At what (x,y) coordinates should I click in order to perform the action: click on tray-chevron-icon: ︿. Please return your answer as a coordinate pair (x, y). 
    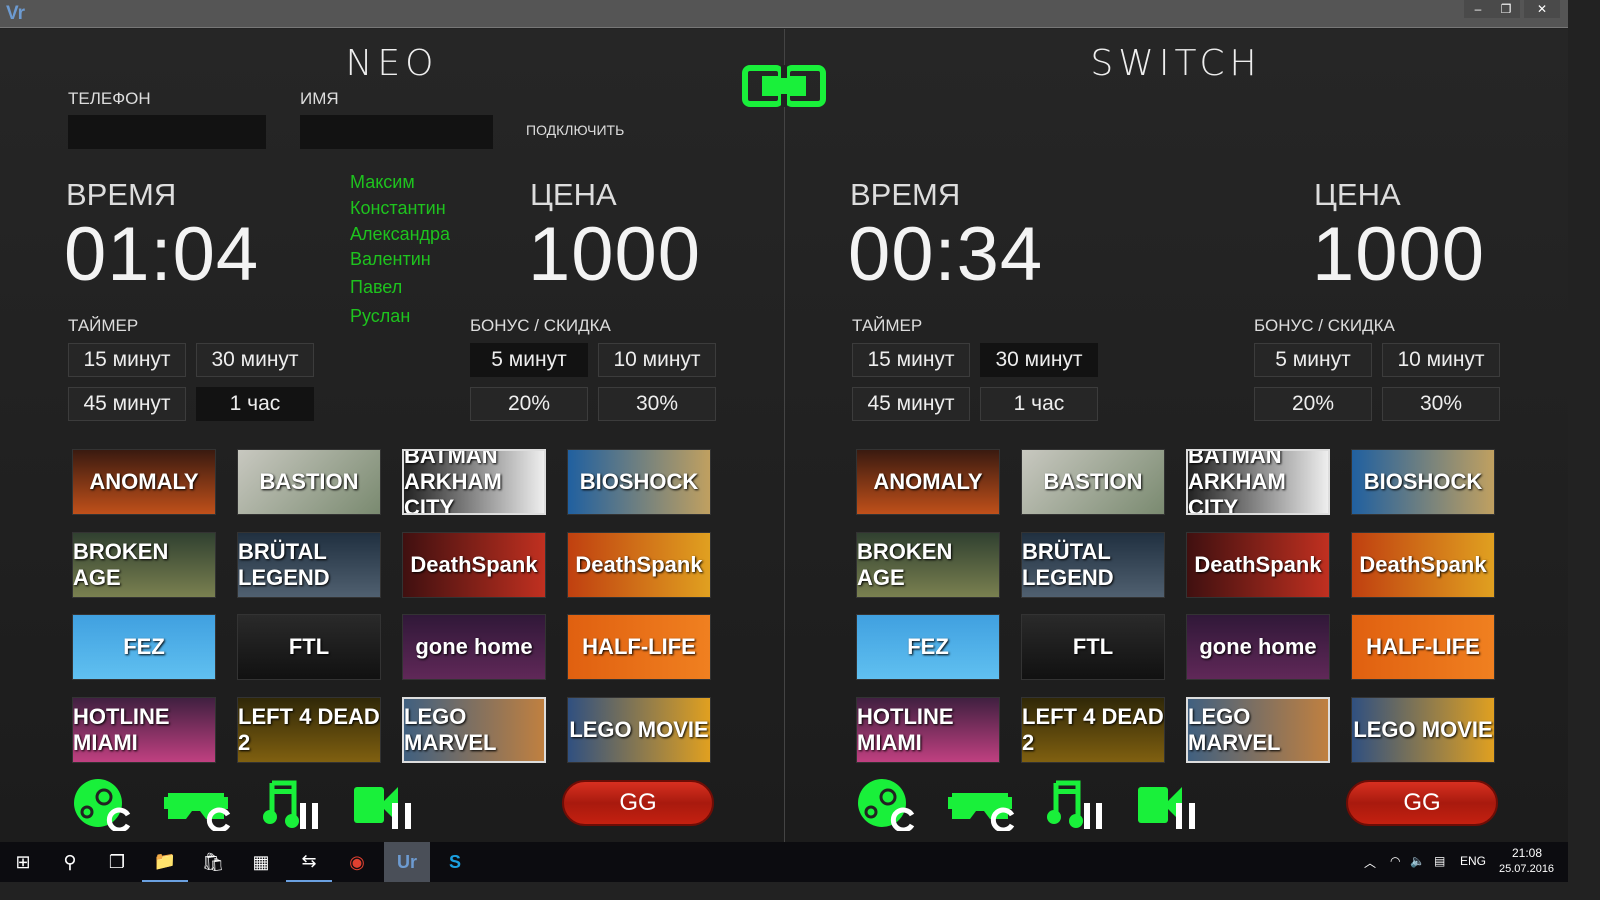
    Looking at the image, I should click on (1370, 862).